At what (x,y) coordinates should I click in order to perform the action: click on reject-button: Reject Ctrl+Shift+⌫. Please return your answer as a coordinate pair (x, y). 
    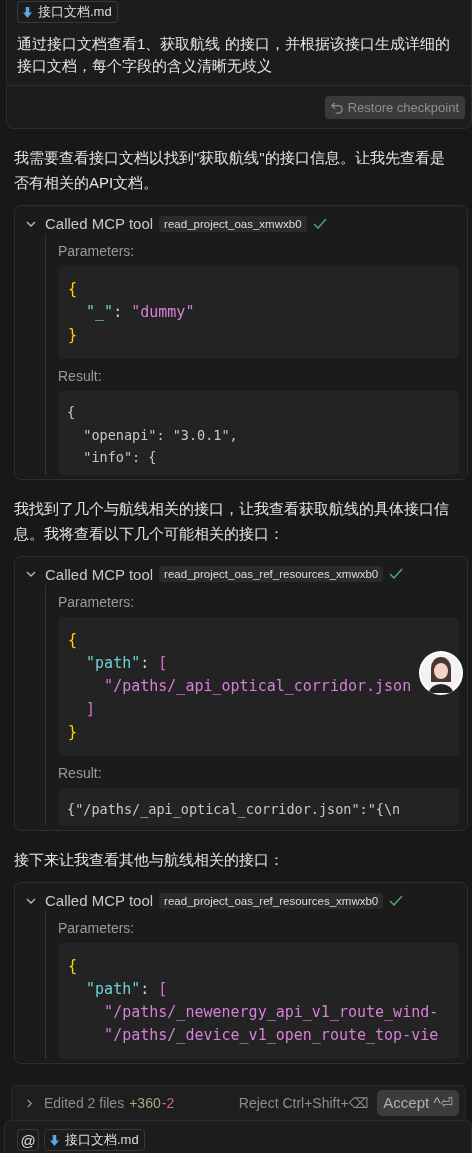
    Looking at the image, I should click on (303, 1103).